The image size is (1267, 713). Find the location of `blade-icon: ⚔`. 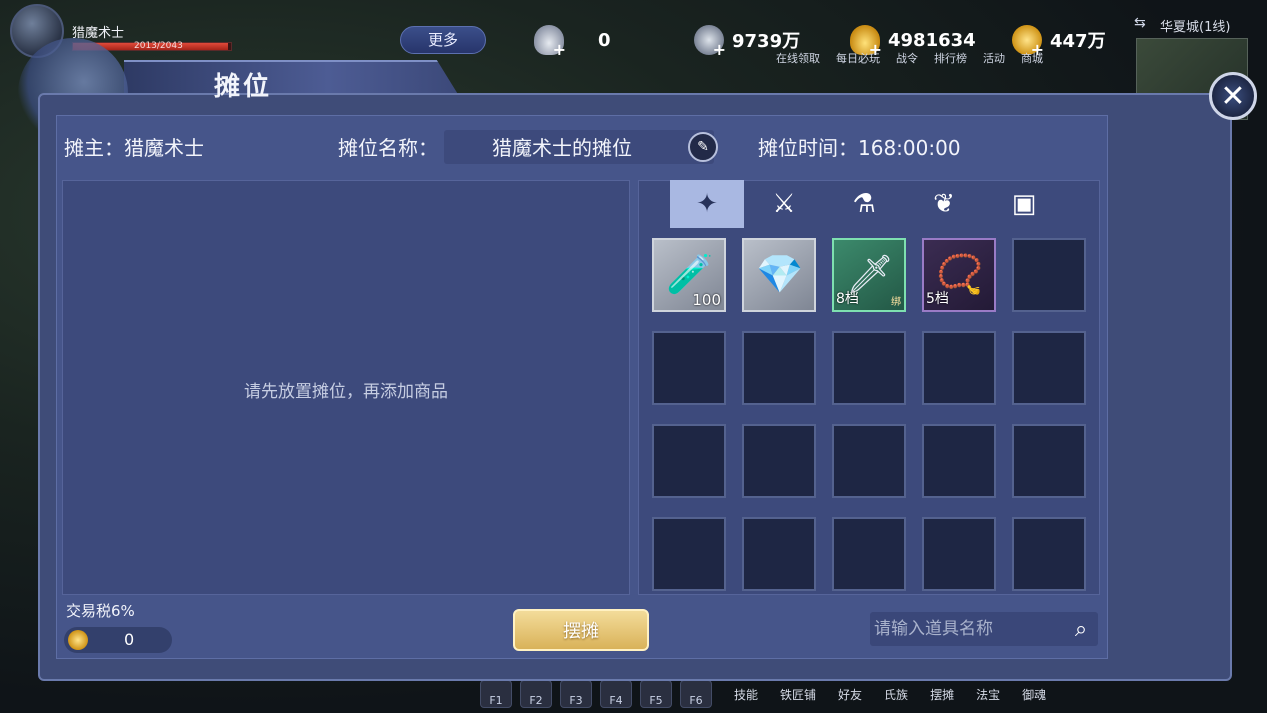

blade-icon: ⚔ is located at coordinates (784, 204).